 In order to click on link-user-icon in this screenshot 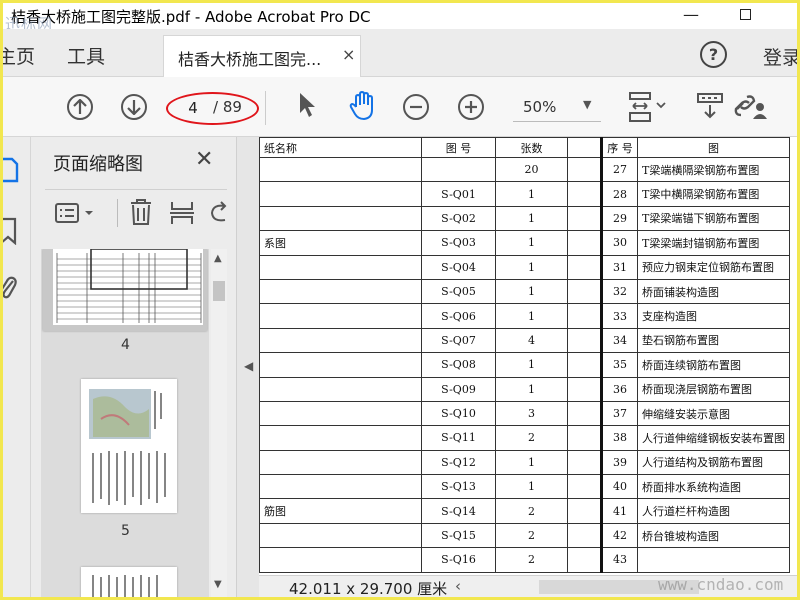, I will do `click(750, 107)`.